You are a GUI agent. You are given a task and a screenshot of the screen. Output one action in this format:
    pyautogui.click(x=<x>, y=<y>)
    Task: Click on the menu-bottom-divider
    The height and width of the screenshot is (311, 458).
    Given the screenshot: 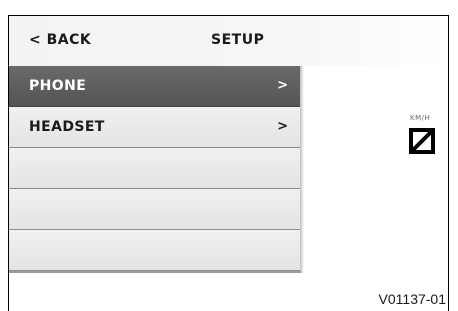 What is the action you would take?
    pyautogui.click(x=155, y=272)
    